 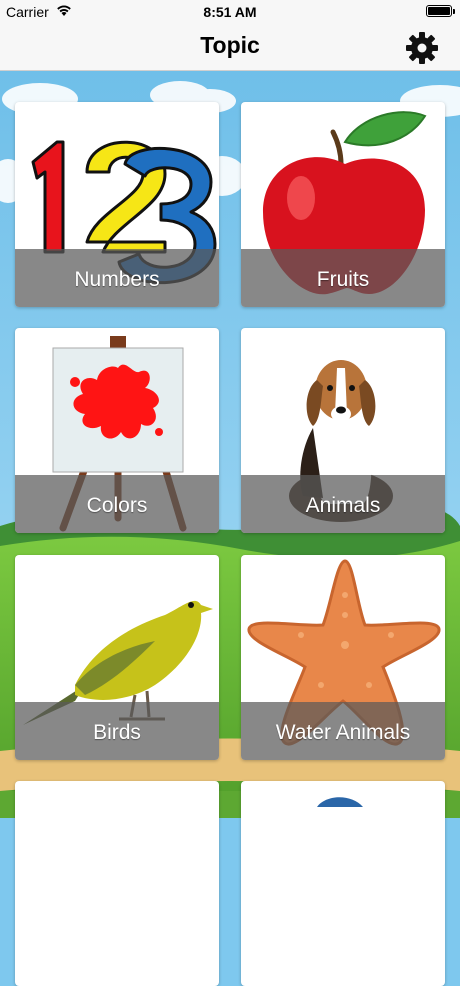 I want to click on topic-card-colors: Colors, so click(x=117, y=430).